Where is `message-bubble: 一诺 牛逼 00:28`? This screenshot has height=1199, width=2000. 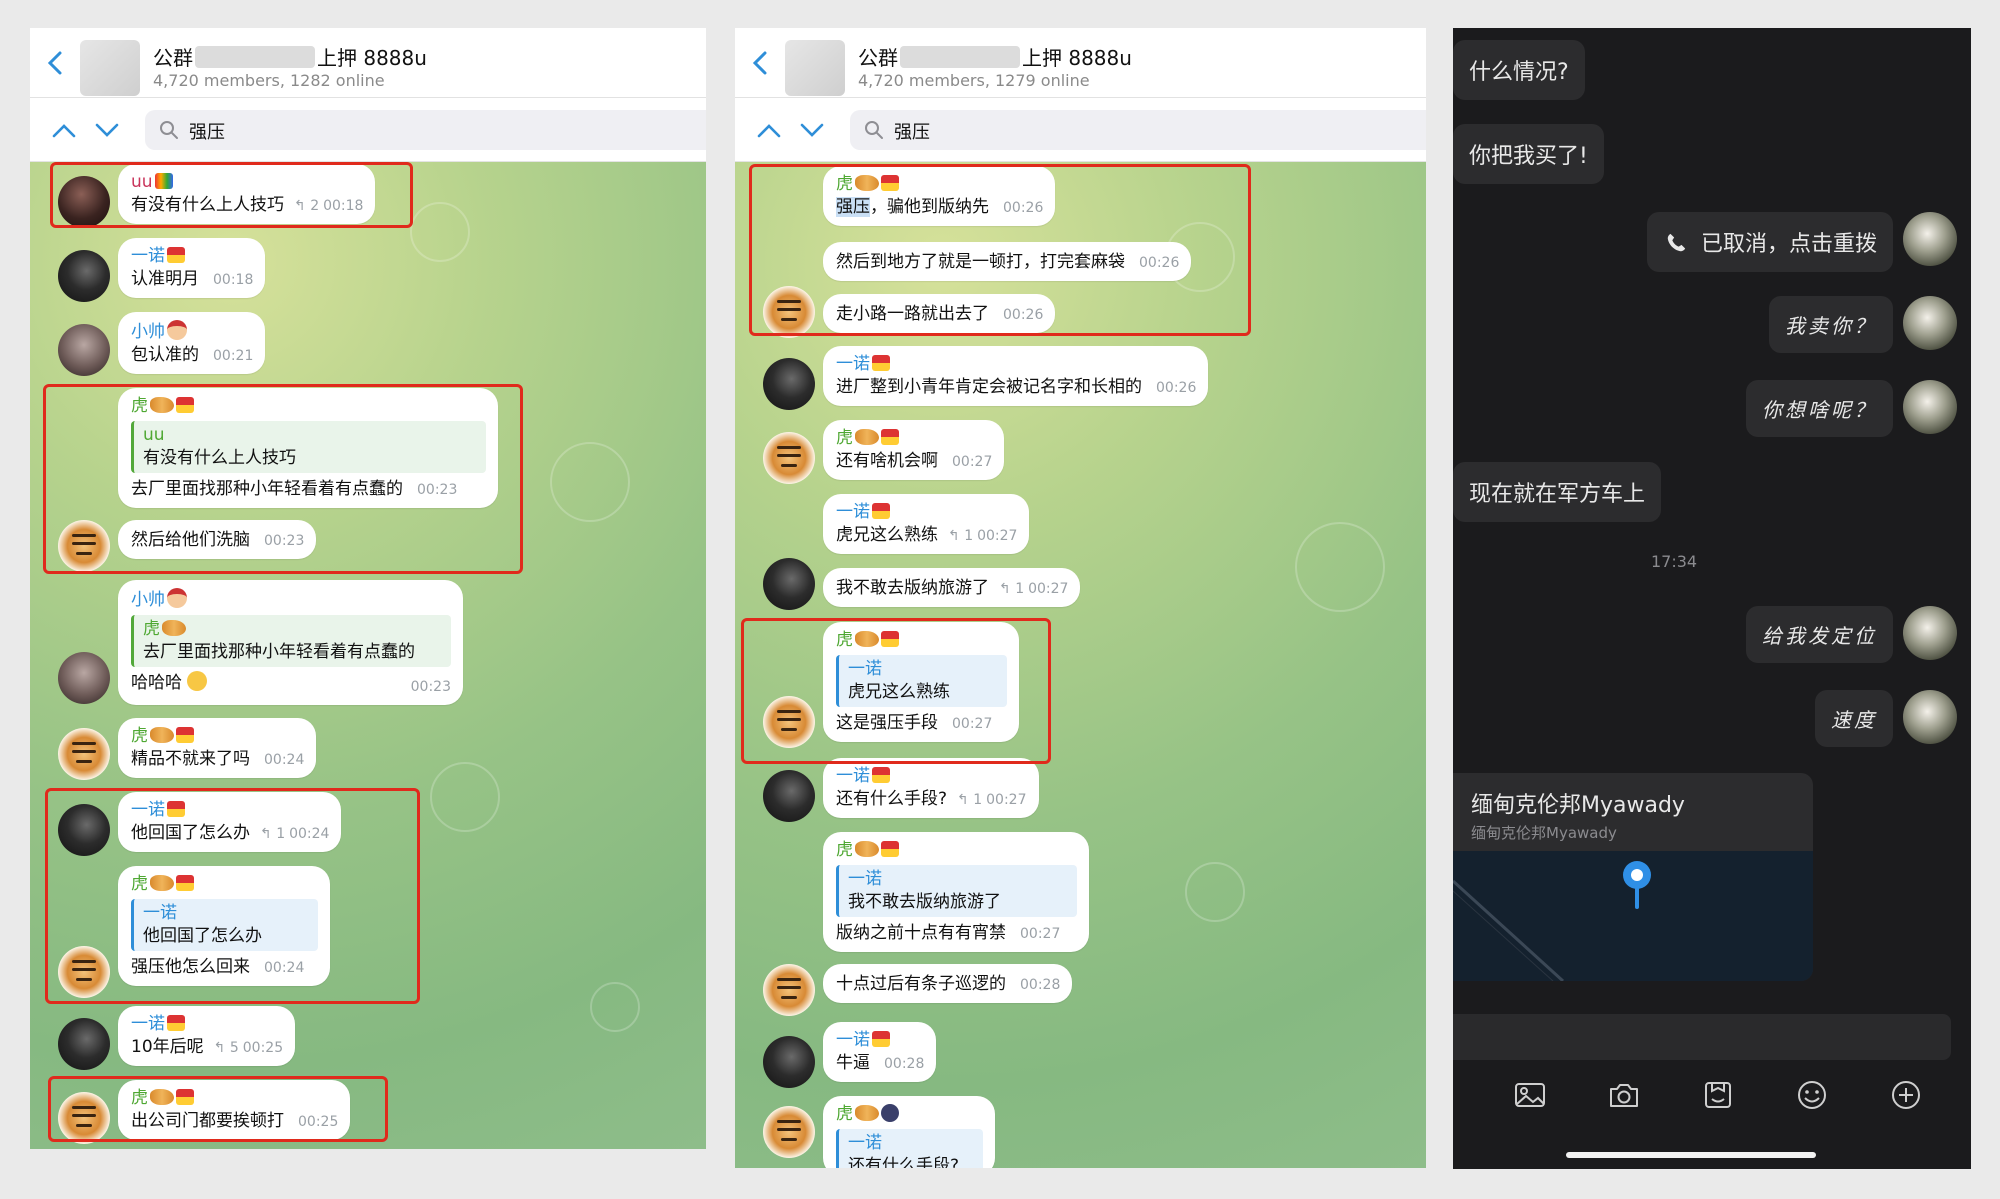
message-bubble: 一诺 牛逼 00:28 is located at coordinates (880, 1052).